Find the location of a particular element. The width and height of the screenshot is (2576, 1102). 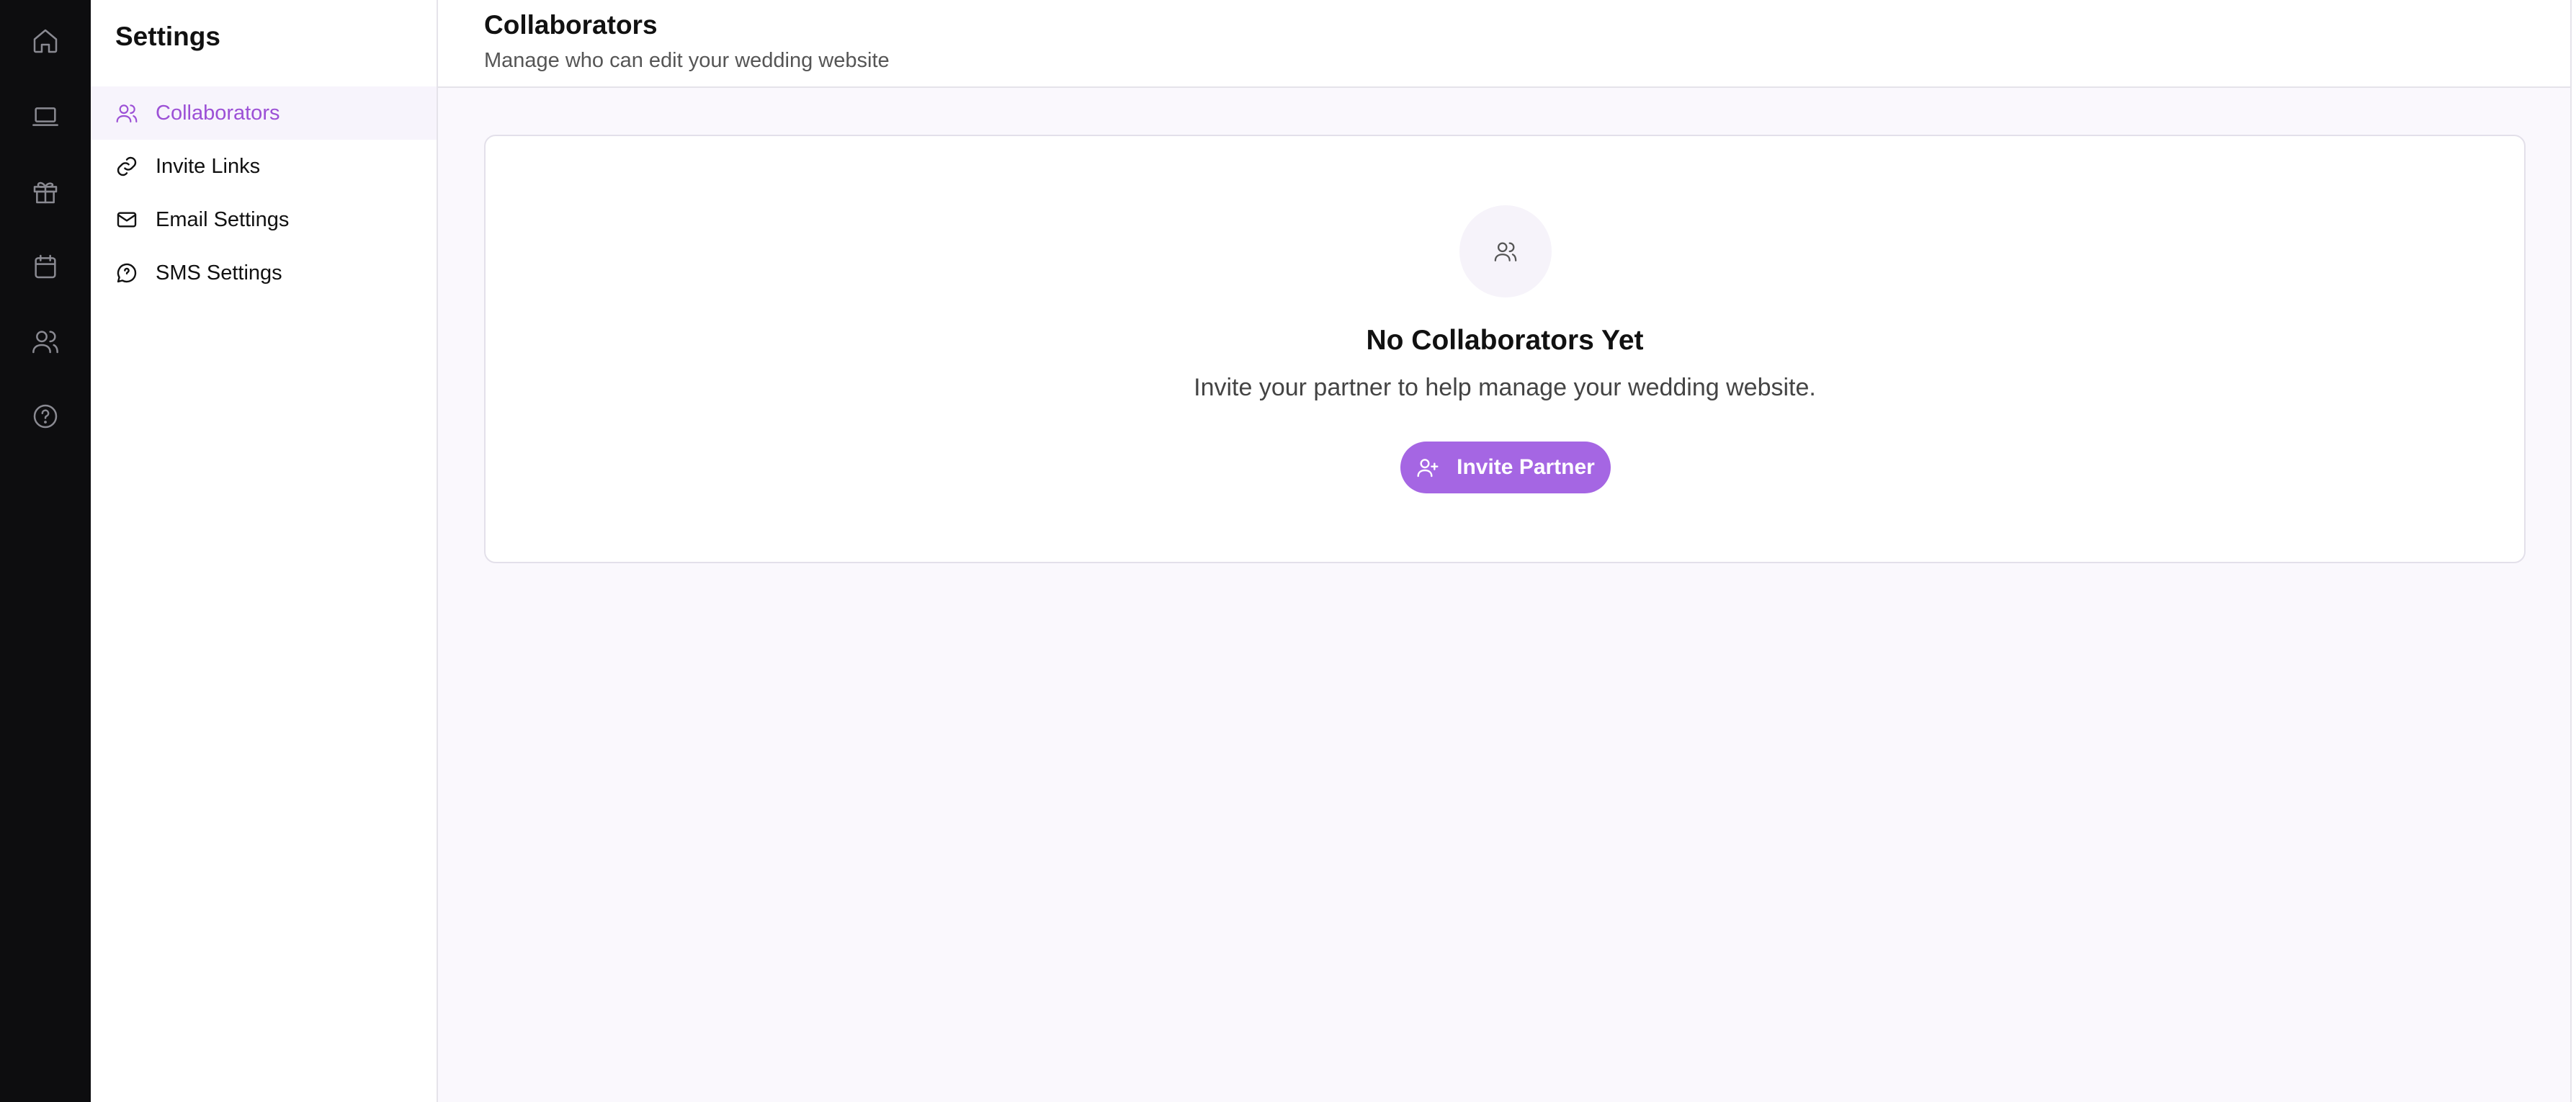

scrollbar-track is located at coordinates (2573, 551).